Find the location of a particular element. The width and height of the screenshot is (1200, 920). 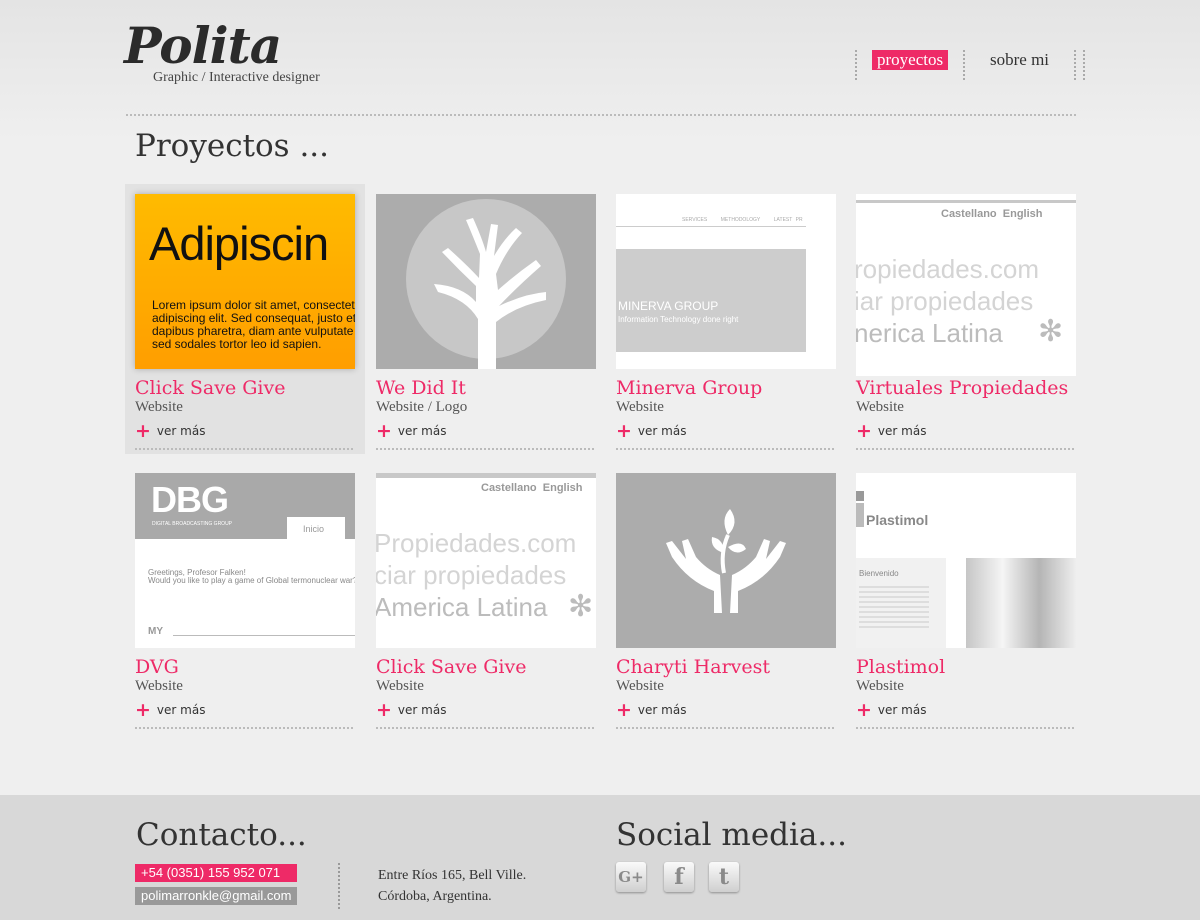

thumbnail-text: Bienvenido is located at coordinates (879, 573).